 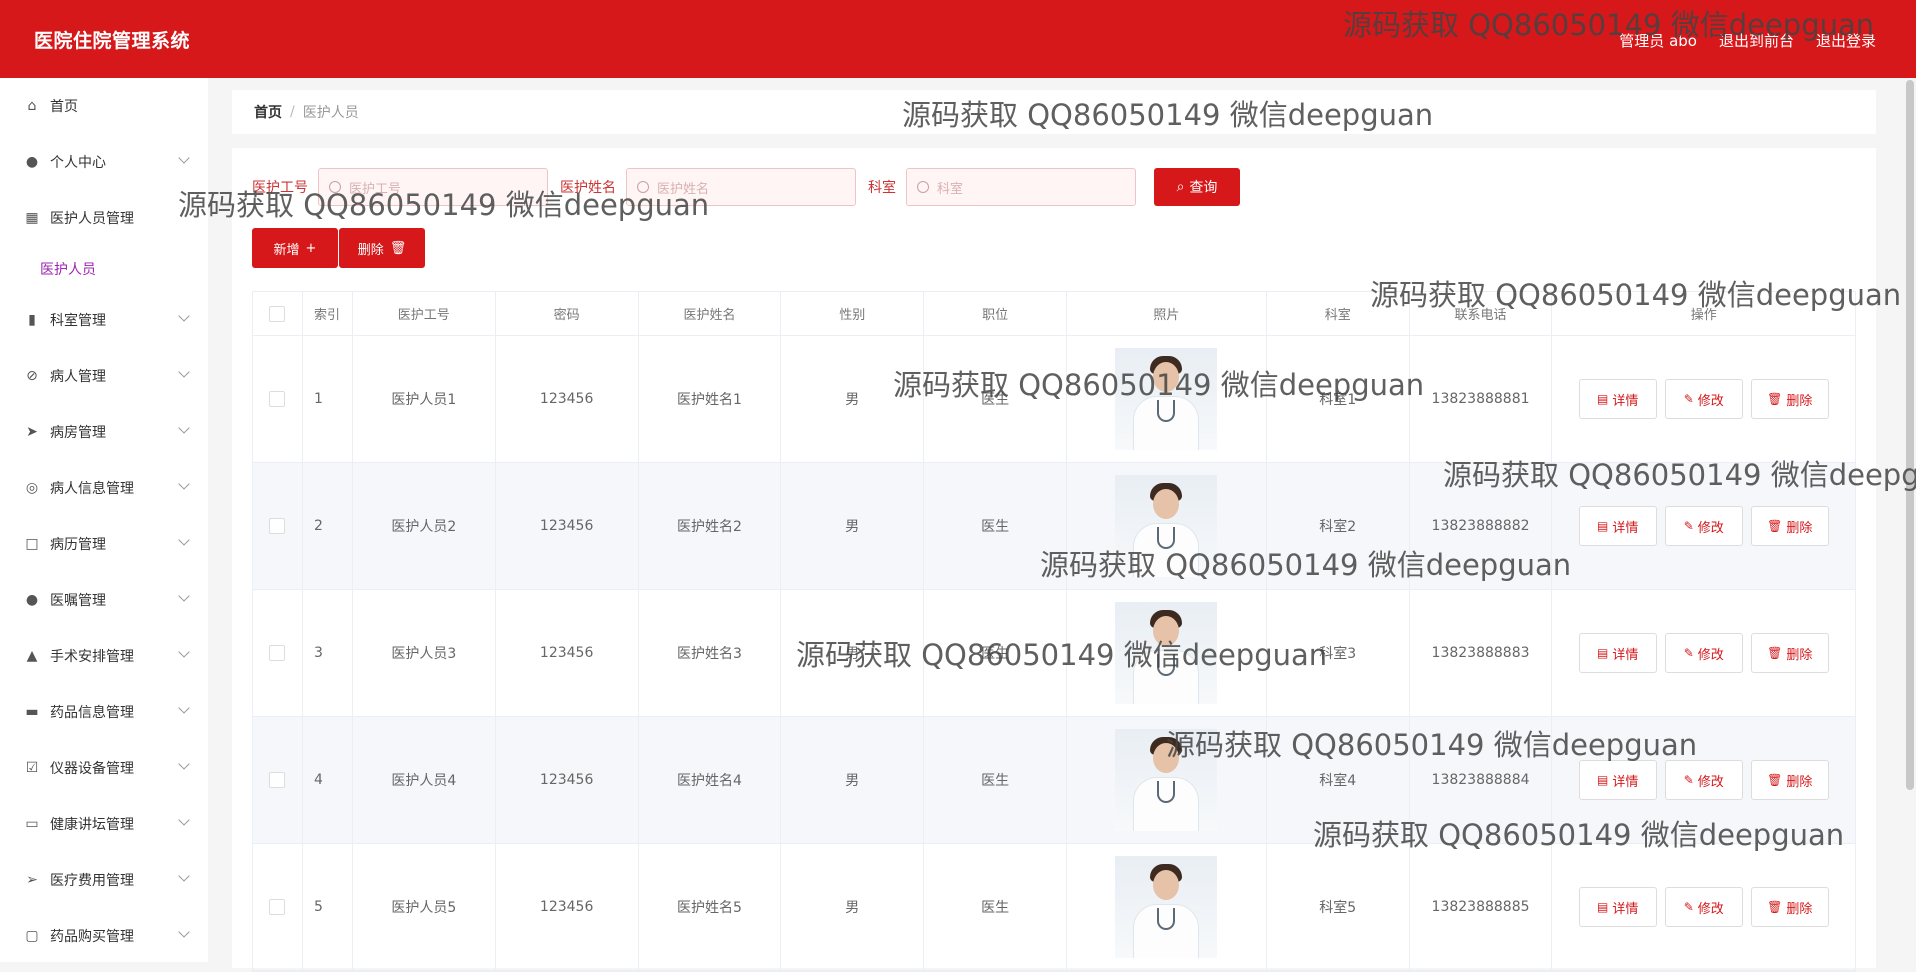 What do you see at coordinates (104, 432) in the screenshot?
I see `sidebar-item: ➤ 病房管理` at bounding box center [104, 432].